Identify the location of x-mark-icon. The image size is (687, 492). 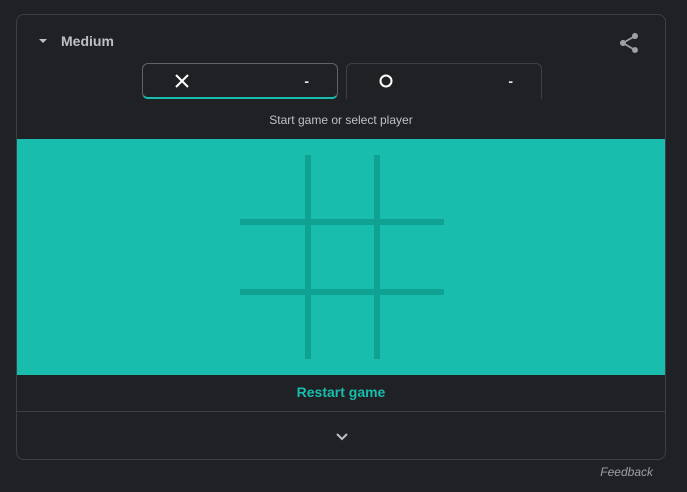
(182, 81).